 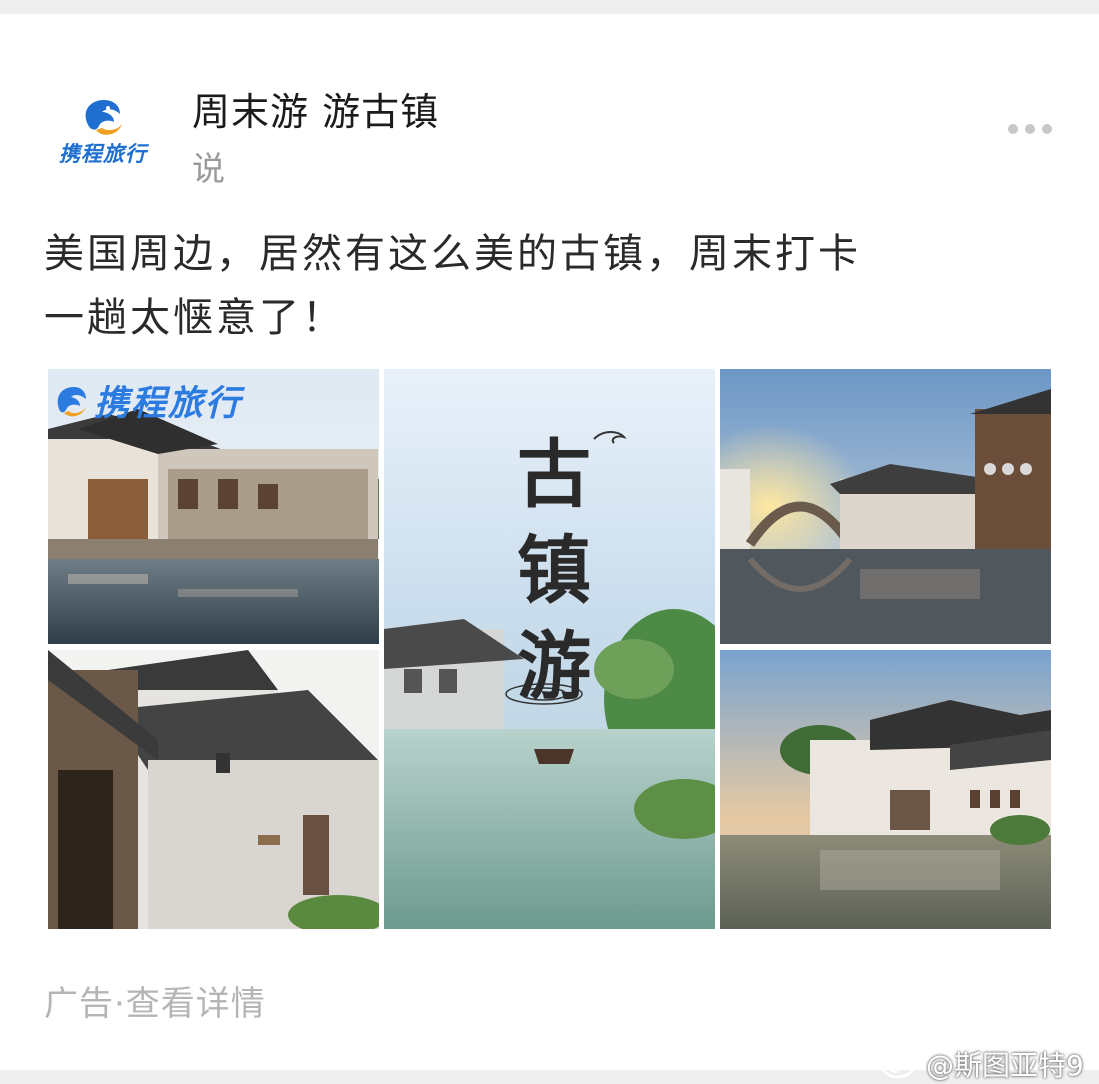 What do you see at coordinates (885, 789) in the screenshot?
I see `image-riverside-houses` at bounding box center [885, 789].